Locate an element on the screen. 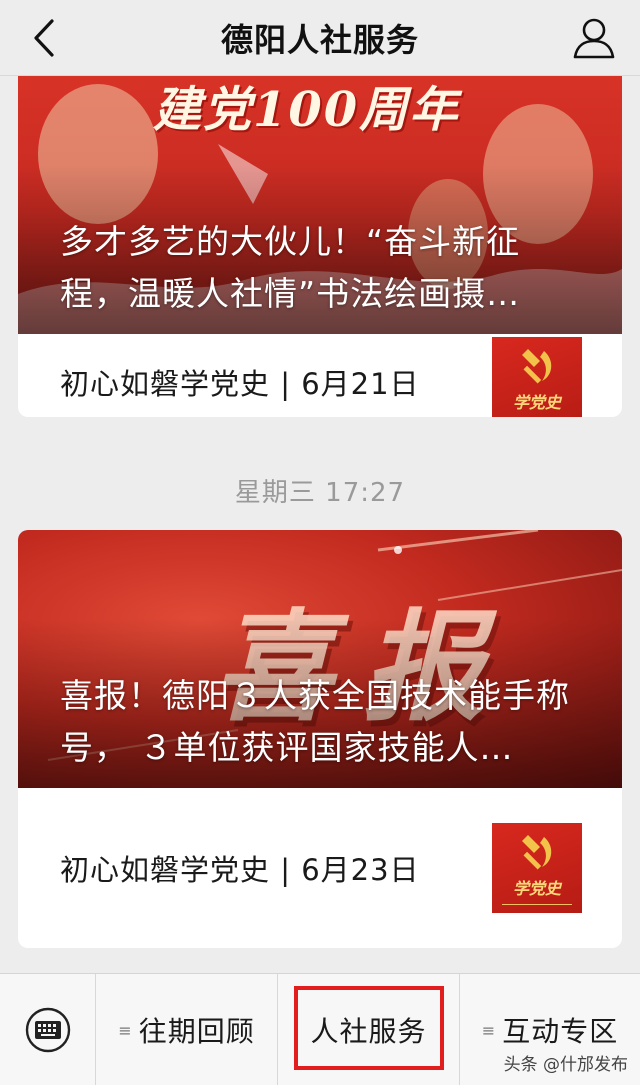 The height and width of the screenshot is (1085, 640). sub-article-title: 初心如磐学党史 | 6月23日 is located at coordinates (276, 868).